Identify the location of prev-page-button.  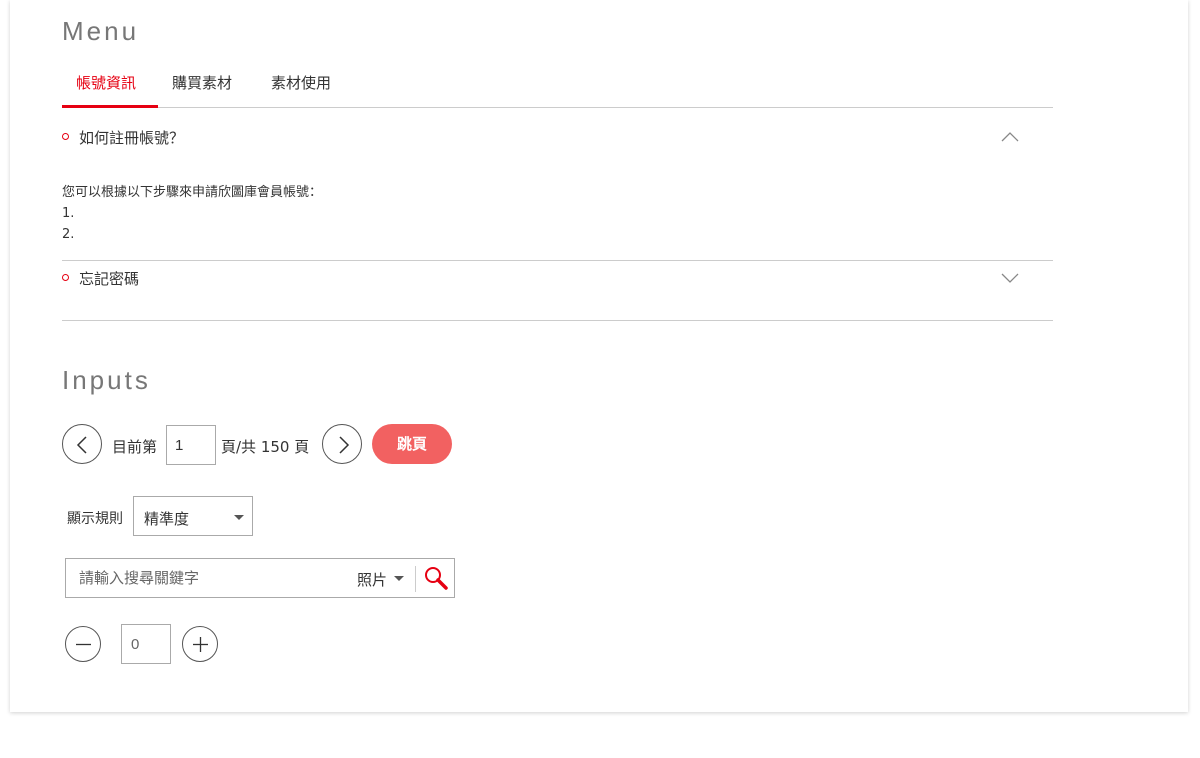
(82, 444).